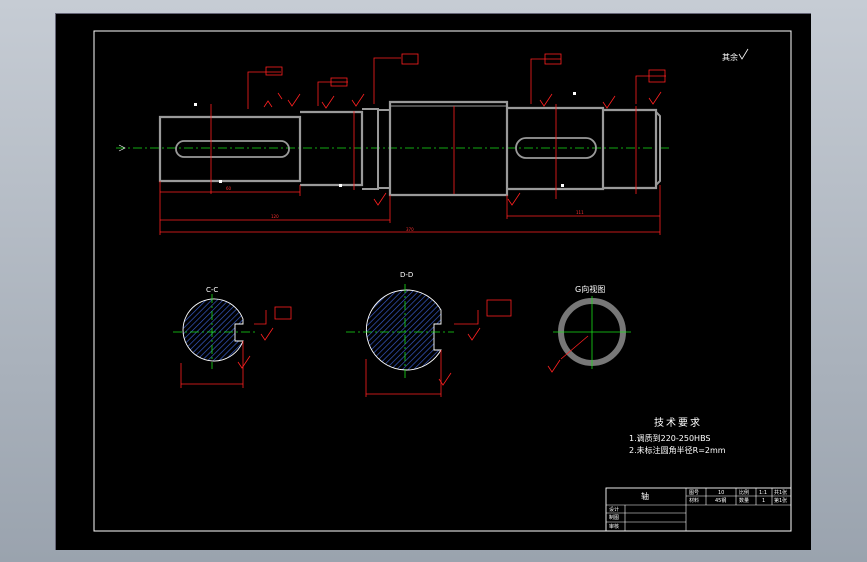  I want to click on scale-value: 1:1, so click(763, 493).